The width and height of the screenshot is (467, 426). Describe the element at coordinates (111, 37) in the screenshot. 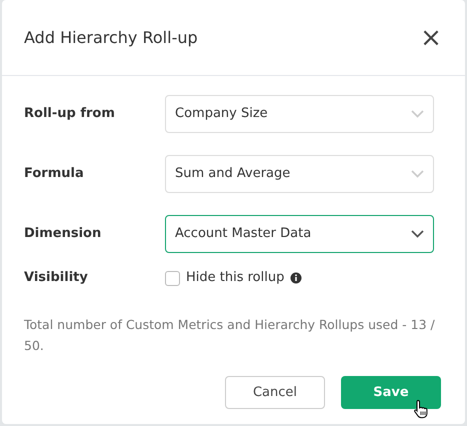

I see `dialog-title: Add Hierarchy Roll-up` at that location.